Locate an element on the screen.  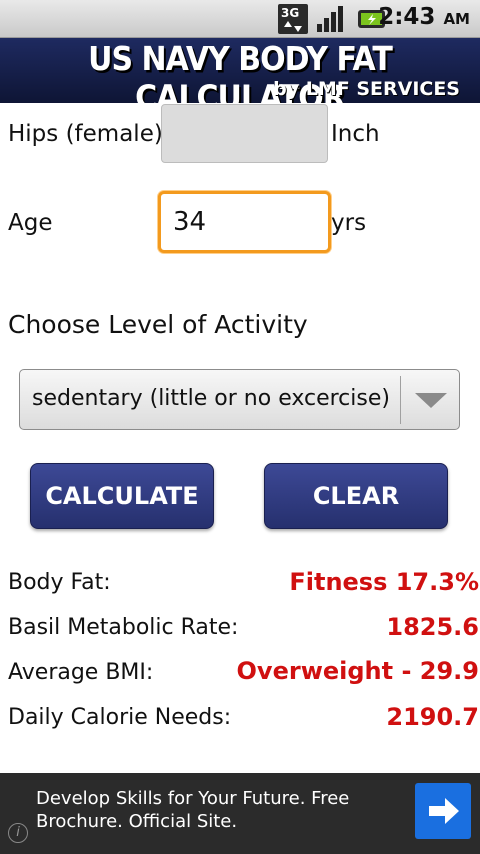
bmr-value: 1825.6 is located at coordinates (432, 627).